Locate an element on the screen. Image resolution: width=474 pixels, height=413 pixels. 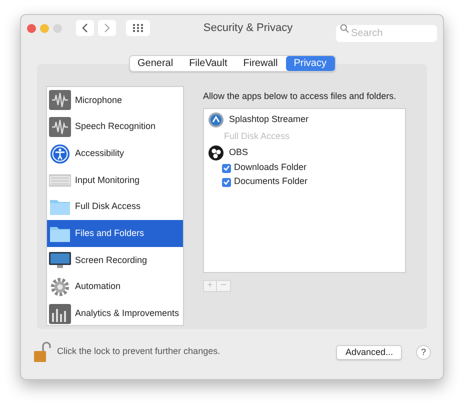
gear-icon is located at coordinates (60, 287).